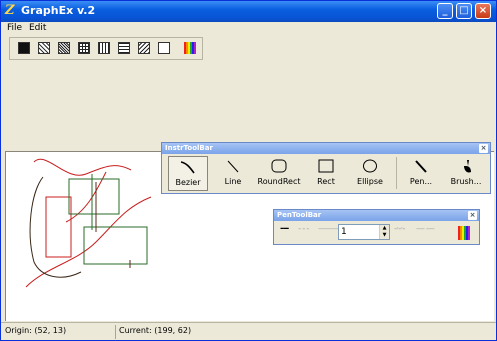 The height and width of the screenshot is (341, 497). Describe the element at coordinates (24, 48) in the screenshot. I see `pattern-solid-button` at that location.